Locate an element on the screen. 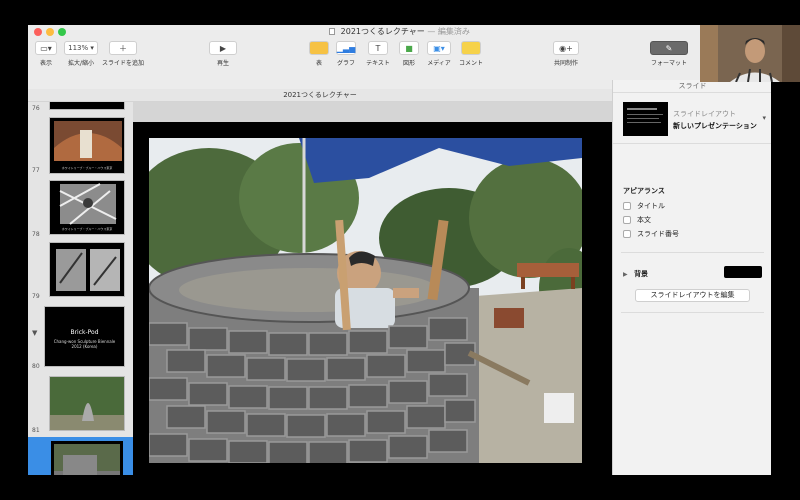 This screenshot has height=500, width=800. zoom-select: 113% ▾ is located at coordinates (81, 48).